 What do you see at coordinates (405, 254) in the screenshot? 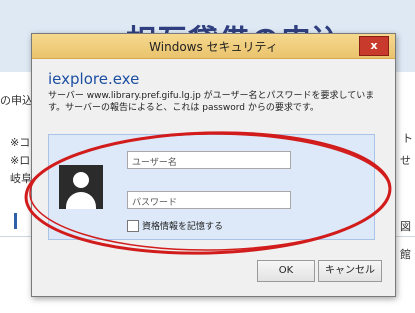
I see `web-text-fragment: 館` at bounding box center [405, 254].